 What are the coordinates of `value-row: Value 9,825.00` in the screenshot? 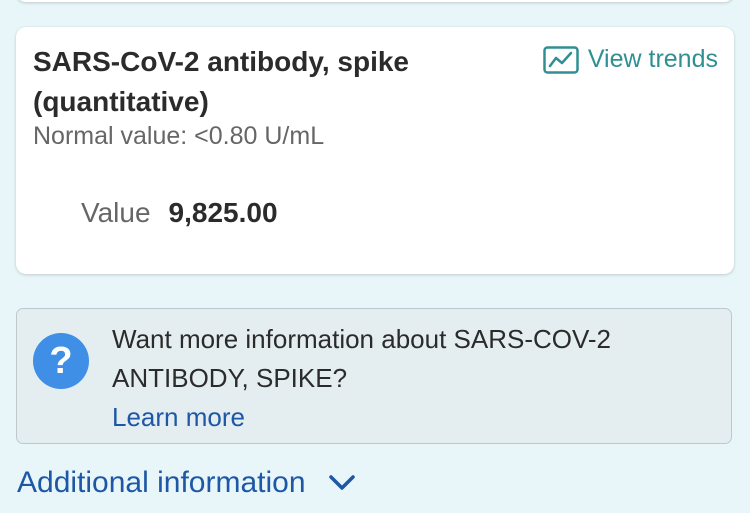 It's located at (179, 213).